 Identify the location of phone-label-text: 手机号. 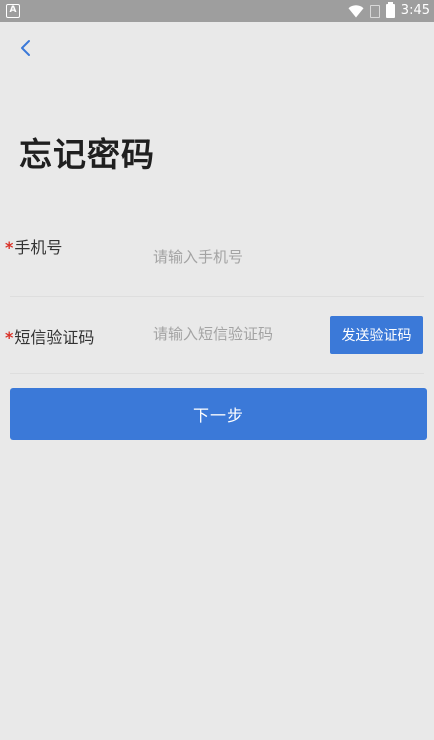
(38, 247).